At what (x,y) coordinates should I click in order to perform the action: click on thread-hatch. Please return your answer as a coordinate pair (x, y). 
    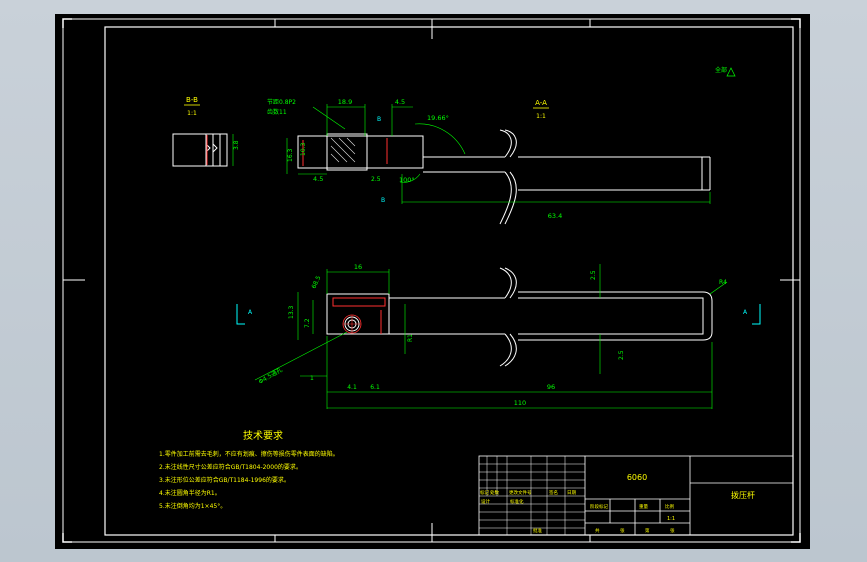
    Looking at the image, I should click on (343, 150).